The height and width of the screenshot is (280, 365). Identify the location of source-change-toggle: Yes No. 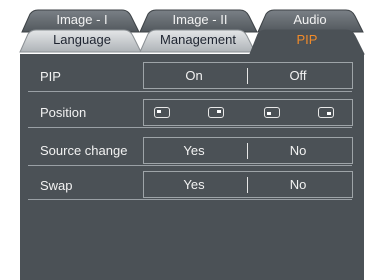
(248, 150).